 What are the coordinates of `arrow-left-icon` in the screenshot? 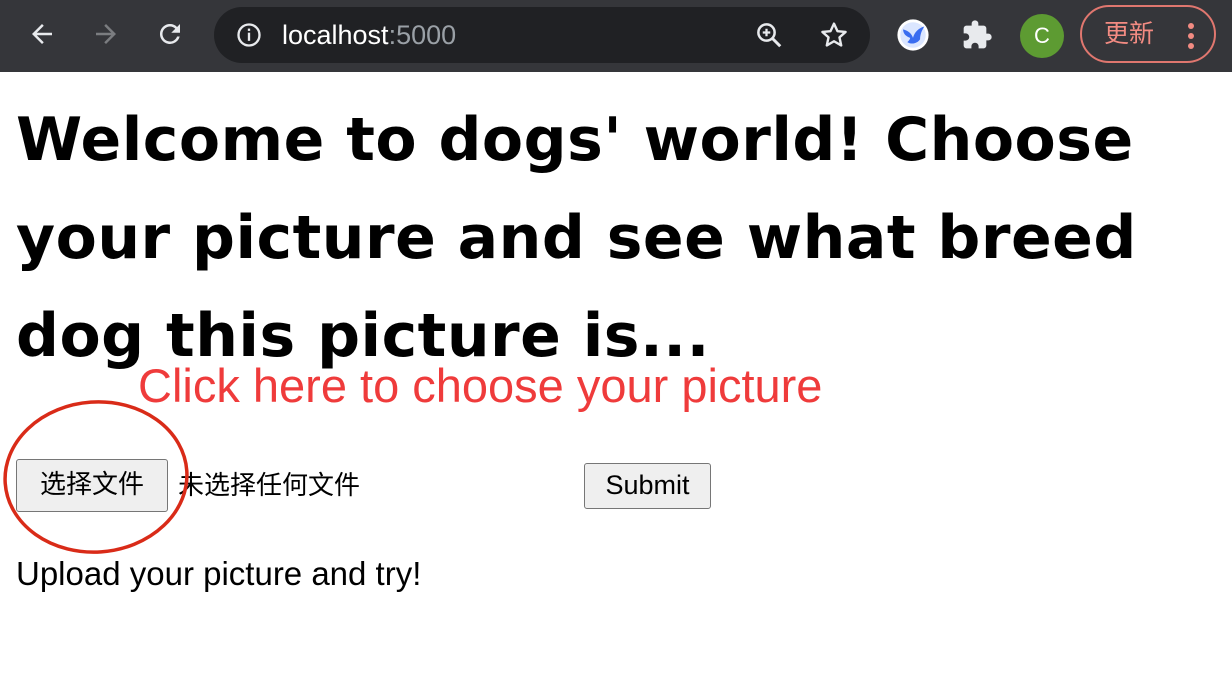 It's located at (42, 34).